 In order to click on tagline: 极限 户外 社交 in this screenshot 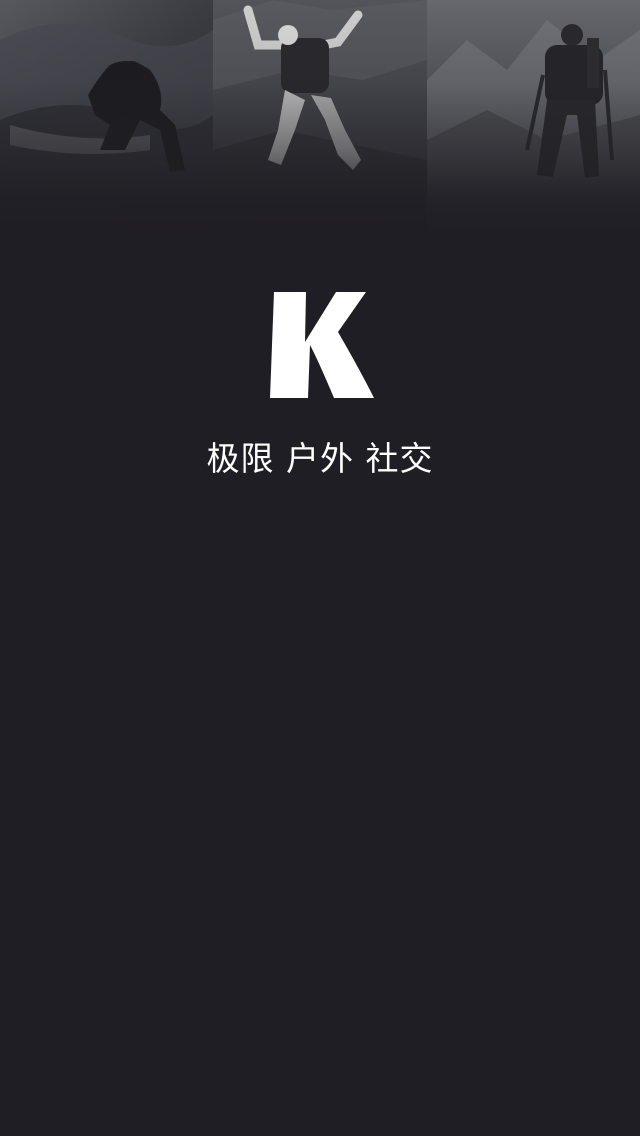, I will do `click(320, 459)`.